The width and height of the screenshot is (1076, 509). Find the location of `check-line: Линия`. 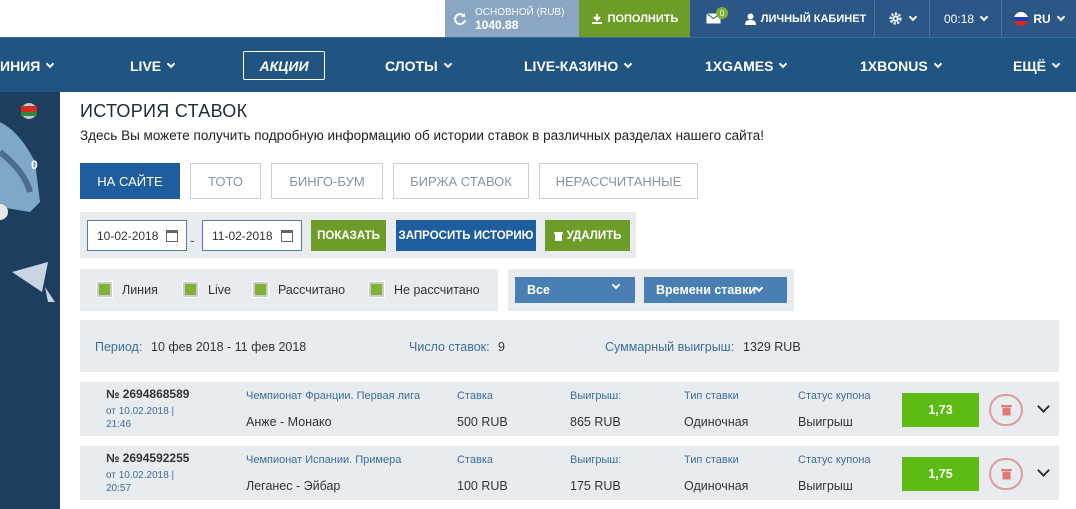

check-line: Линия is located at coordinates (127, 289).